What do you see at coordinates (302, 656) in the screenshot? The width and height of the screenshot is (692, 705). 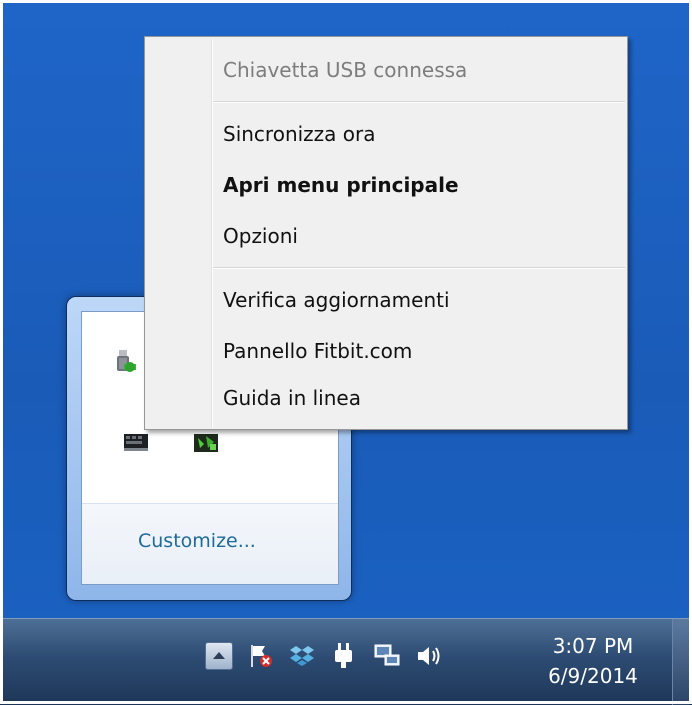 I see `dropbox-icon` at bounding box center [302, 656].